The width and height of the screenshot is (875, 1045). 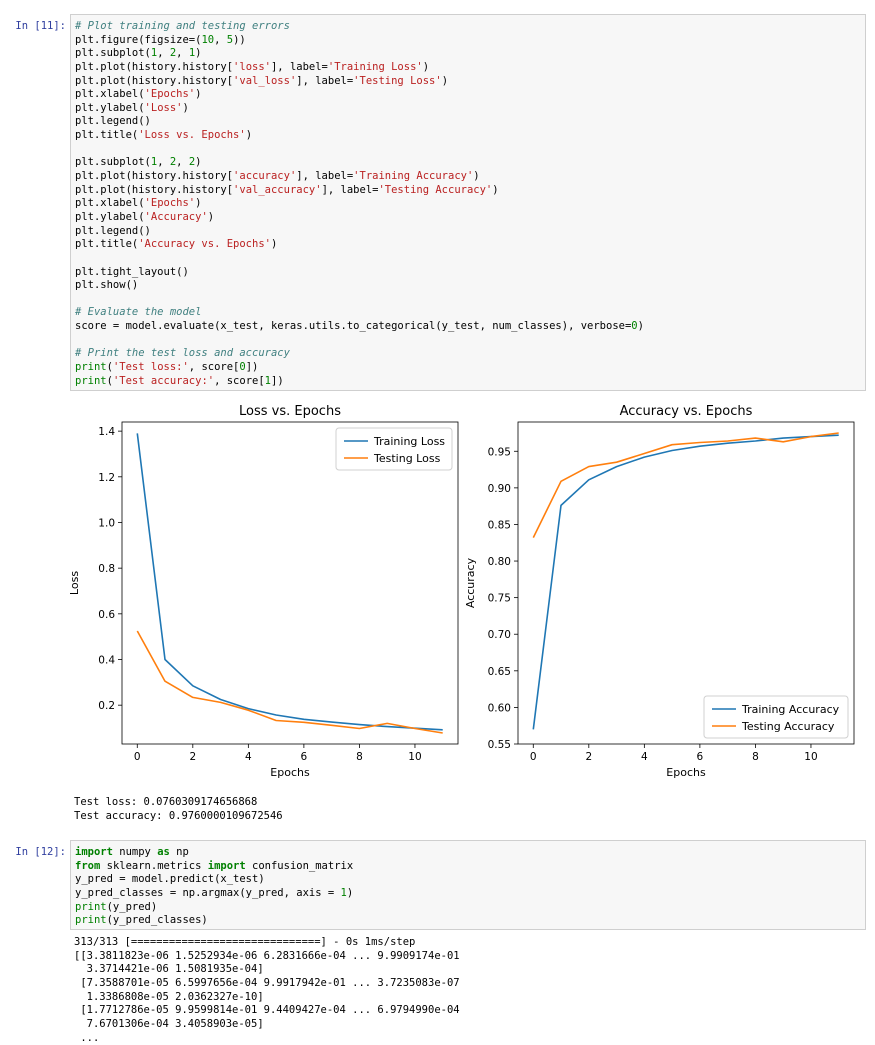 What do you see at coordinates (138, 53) in the screenshot?
I see `code-line: plt.subplot(1, 2, 1)` at bounding box center [138, 53].